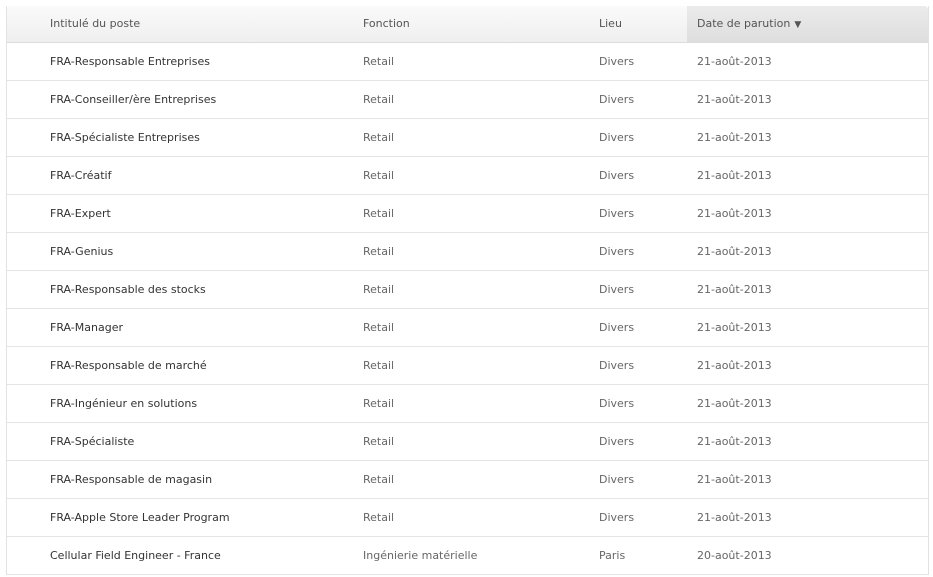 Image resolution: width=933 pixels, height=577 pixels. I want to click on job-title-link: FRA-Apple Store Leader Program, so click(140, 517).